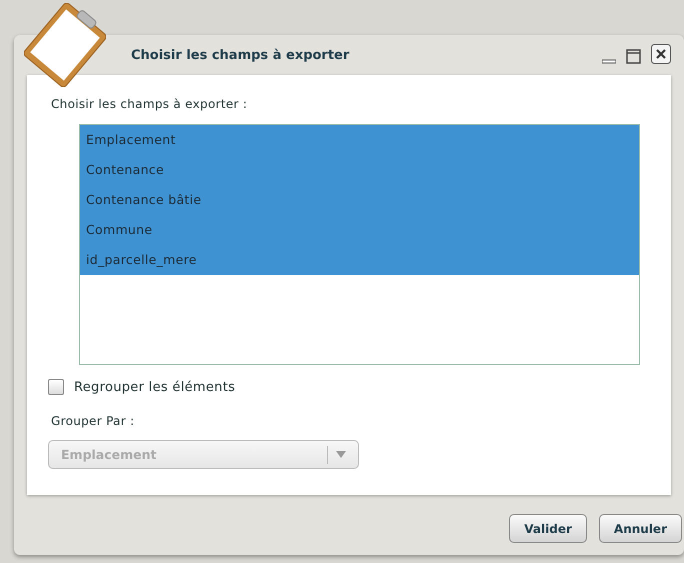 The image size is (684, 563). I want to click on maximize-icon, so click(633, 56).